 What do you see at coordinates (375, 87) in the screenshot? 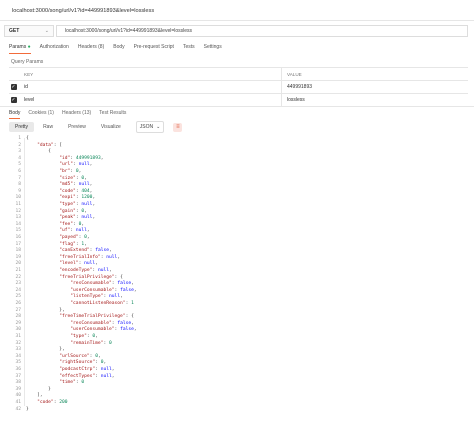
I see `param-value: 449991893` at bounding box center [375, 87].